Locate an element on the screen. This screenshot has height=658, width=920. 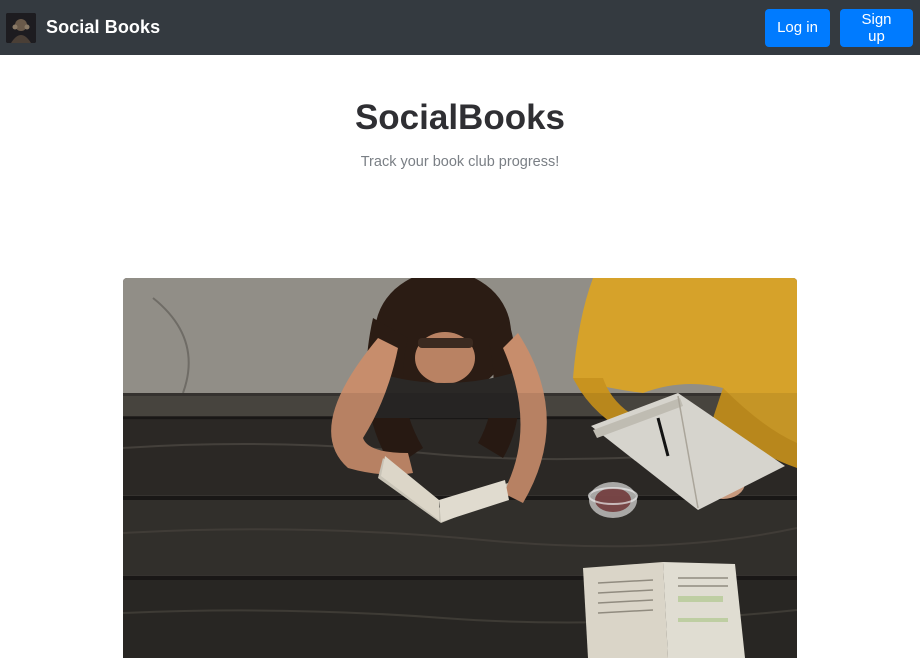
page-subtitle: Track your book club progress! is located at coordinates (460, 162).